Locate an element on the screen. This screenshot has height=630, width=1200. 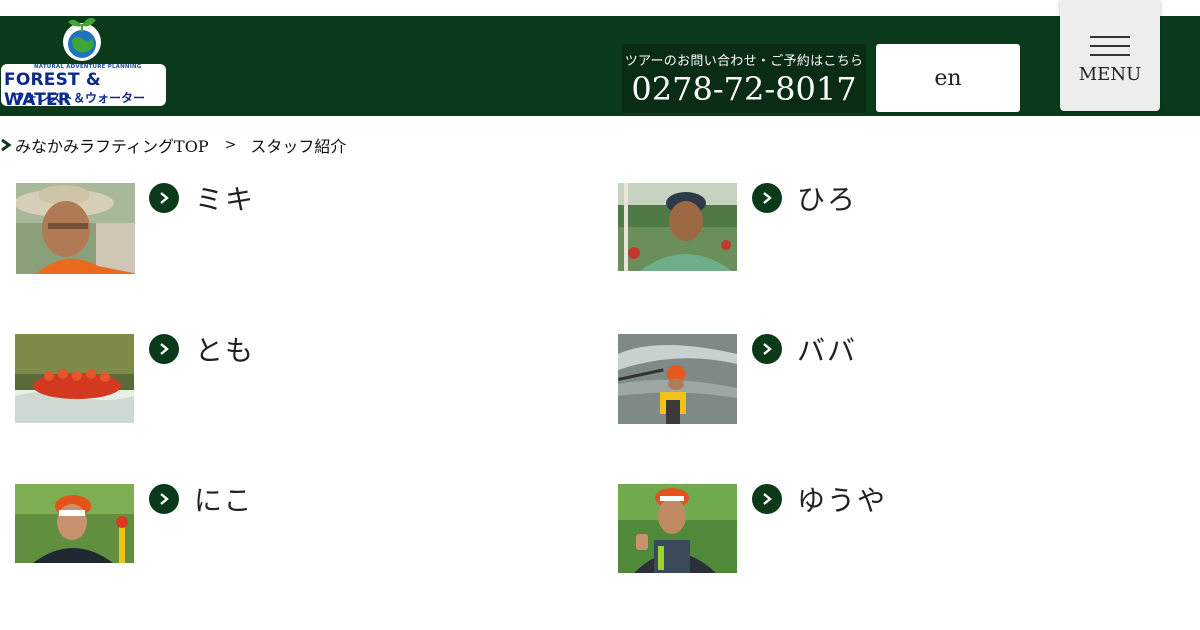
staff-card-baba: ババ is located at coordinates (748, 379).